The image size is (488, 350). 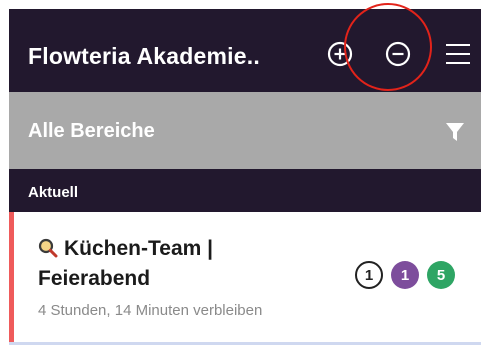 I want to click on section-title: Aktuell, so click(x=53, y=192).